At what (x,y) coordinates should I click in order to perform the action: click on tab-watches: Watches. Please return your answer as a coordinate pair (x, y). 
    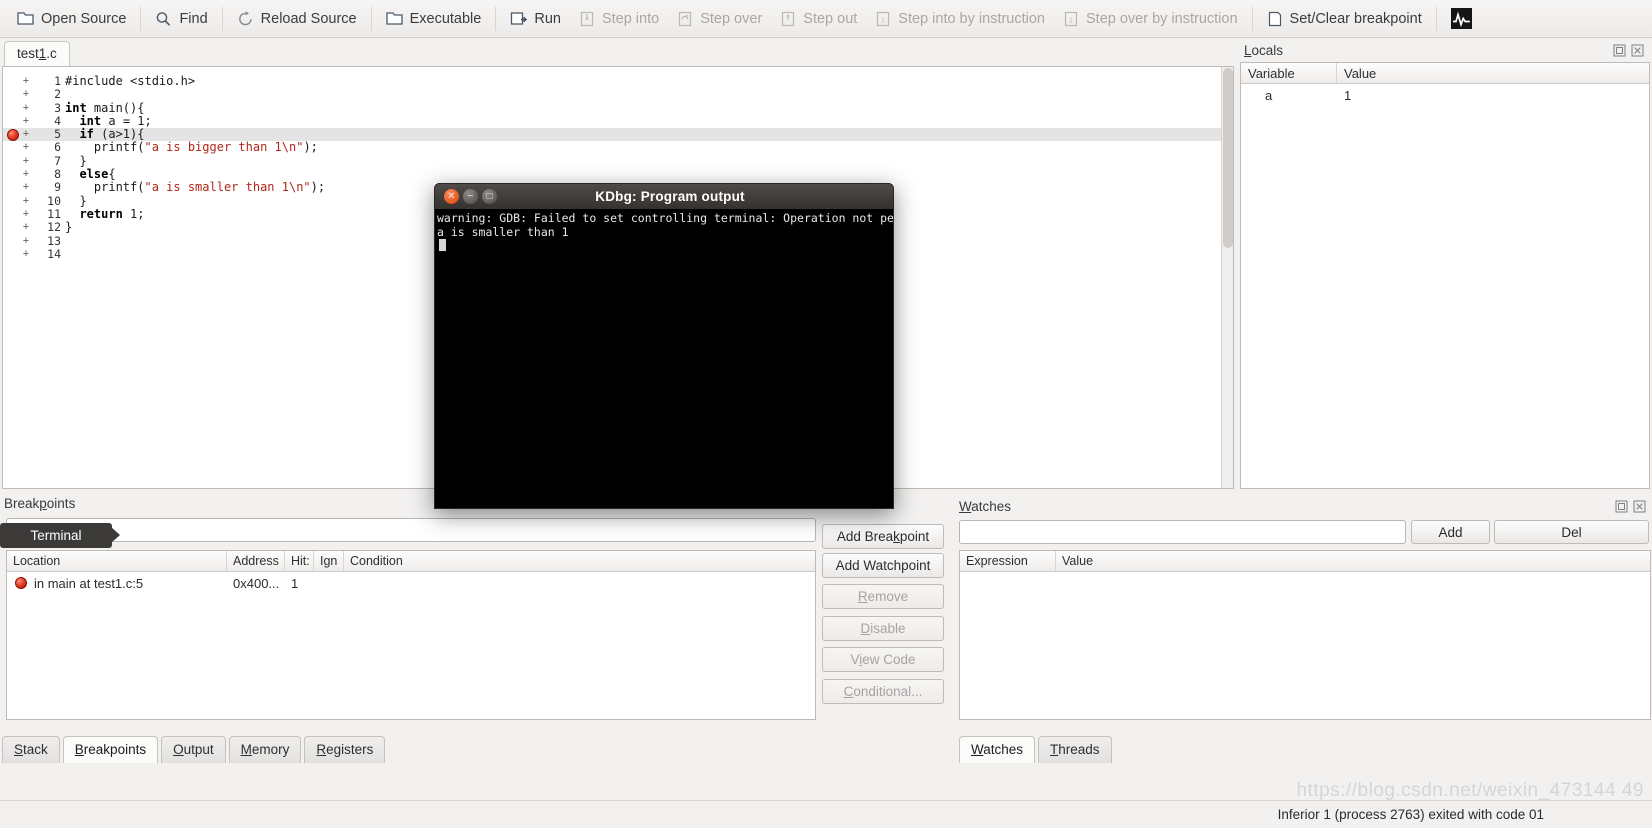
    Looking at the image, I should click on (997, 749).